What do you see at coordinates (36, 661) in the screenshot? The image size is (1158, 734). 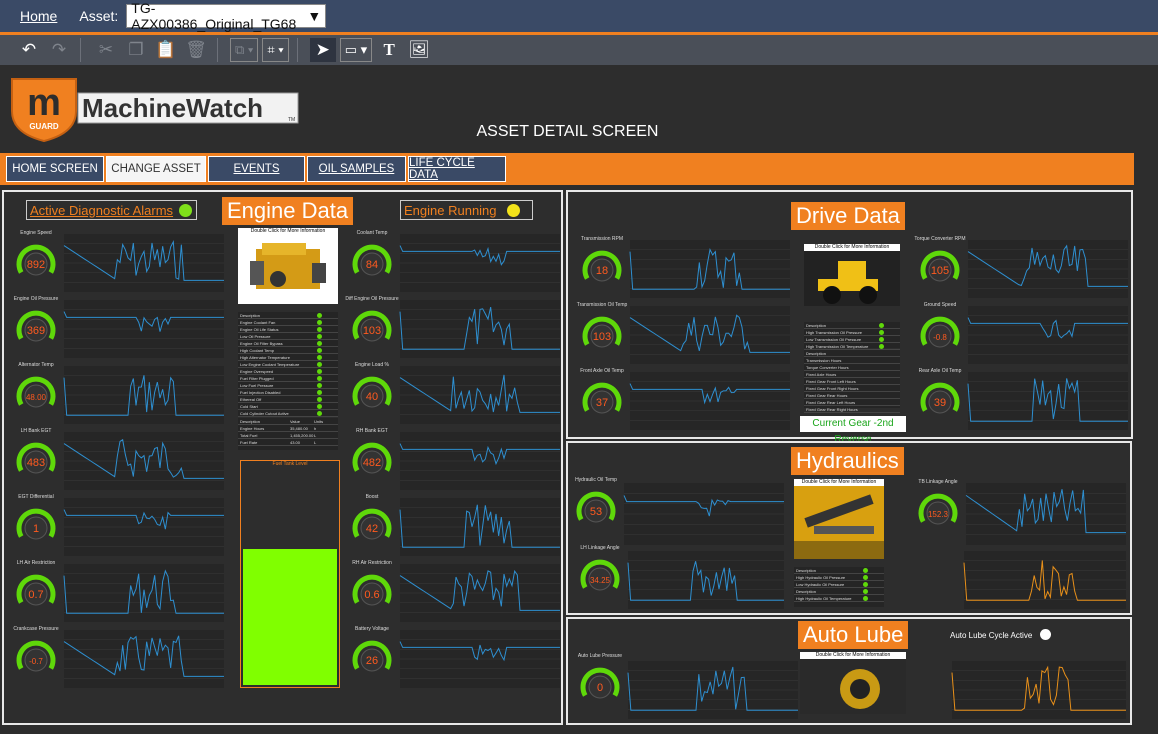 I see `gauge-value: -0.7` at bounding box center [36, 661].